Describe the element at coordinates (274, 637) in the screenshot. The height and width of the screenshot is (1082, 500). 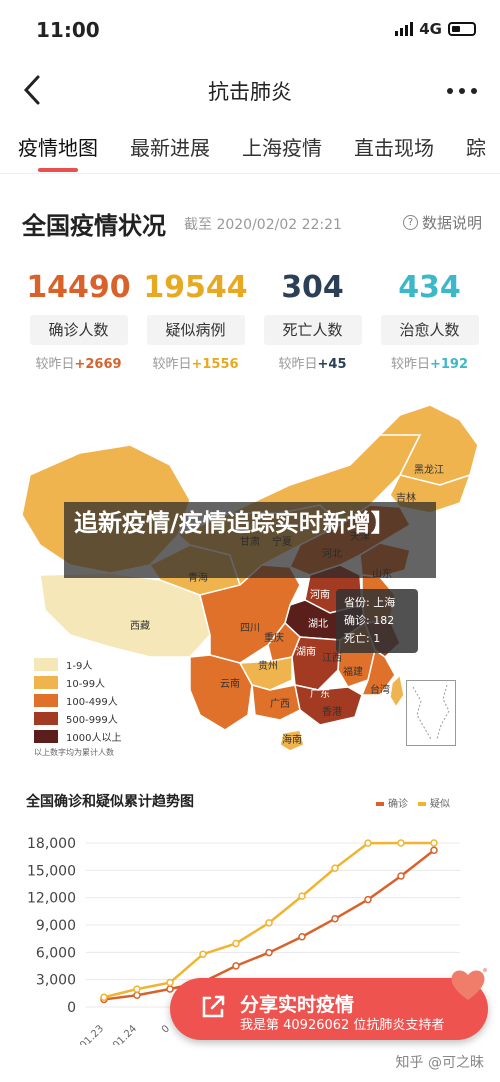
I see `map-label-chongqing: 重庆` at that location.